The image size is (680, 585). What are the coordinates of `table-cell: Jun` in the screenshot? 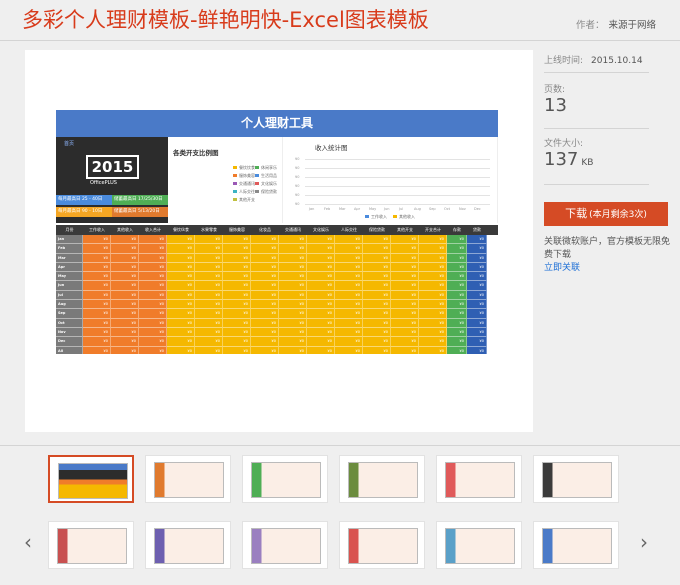 It's located at (69, 286).